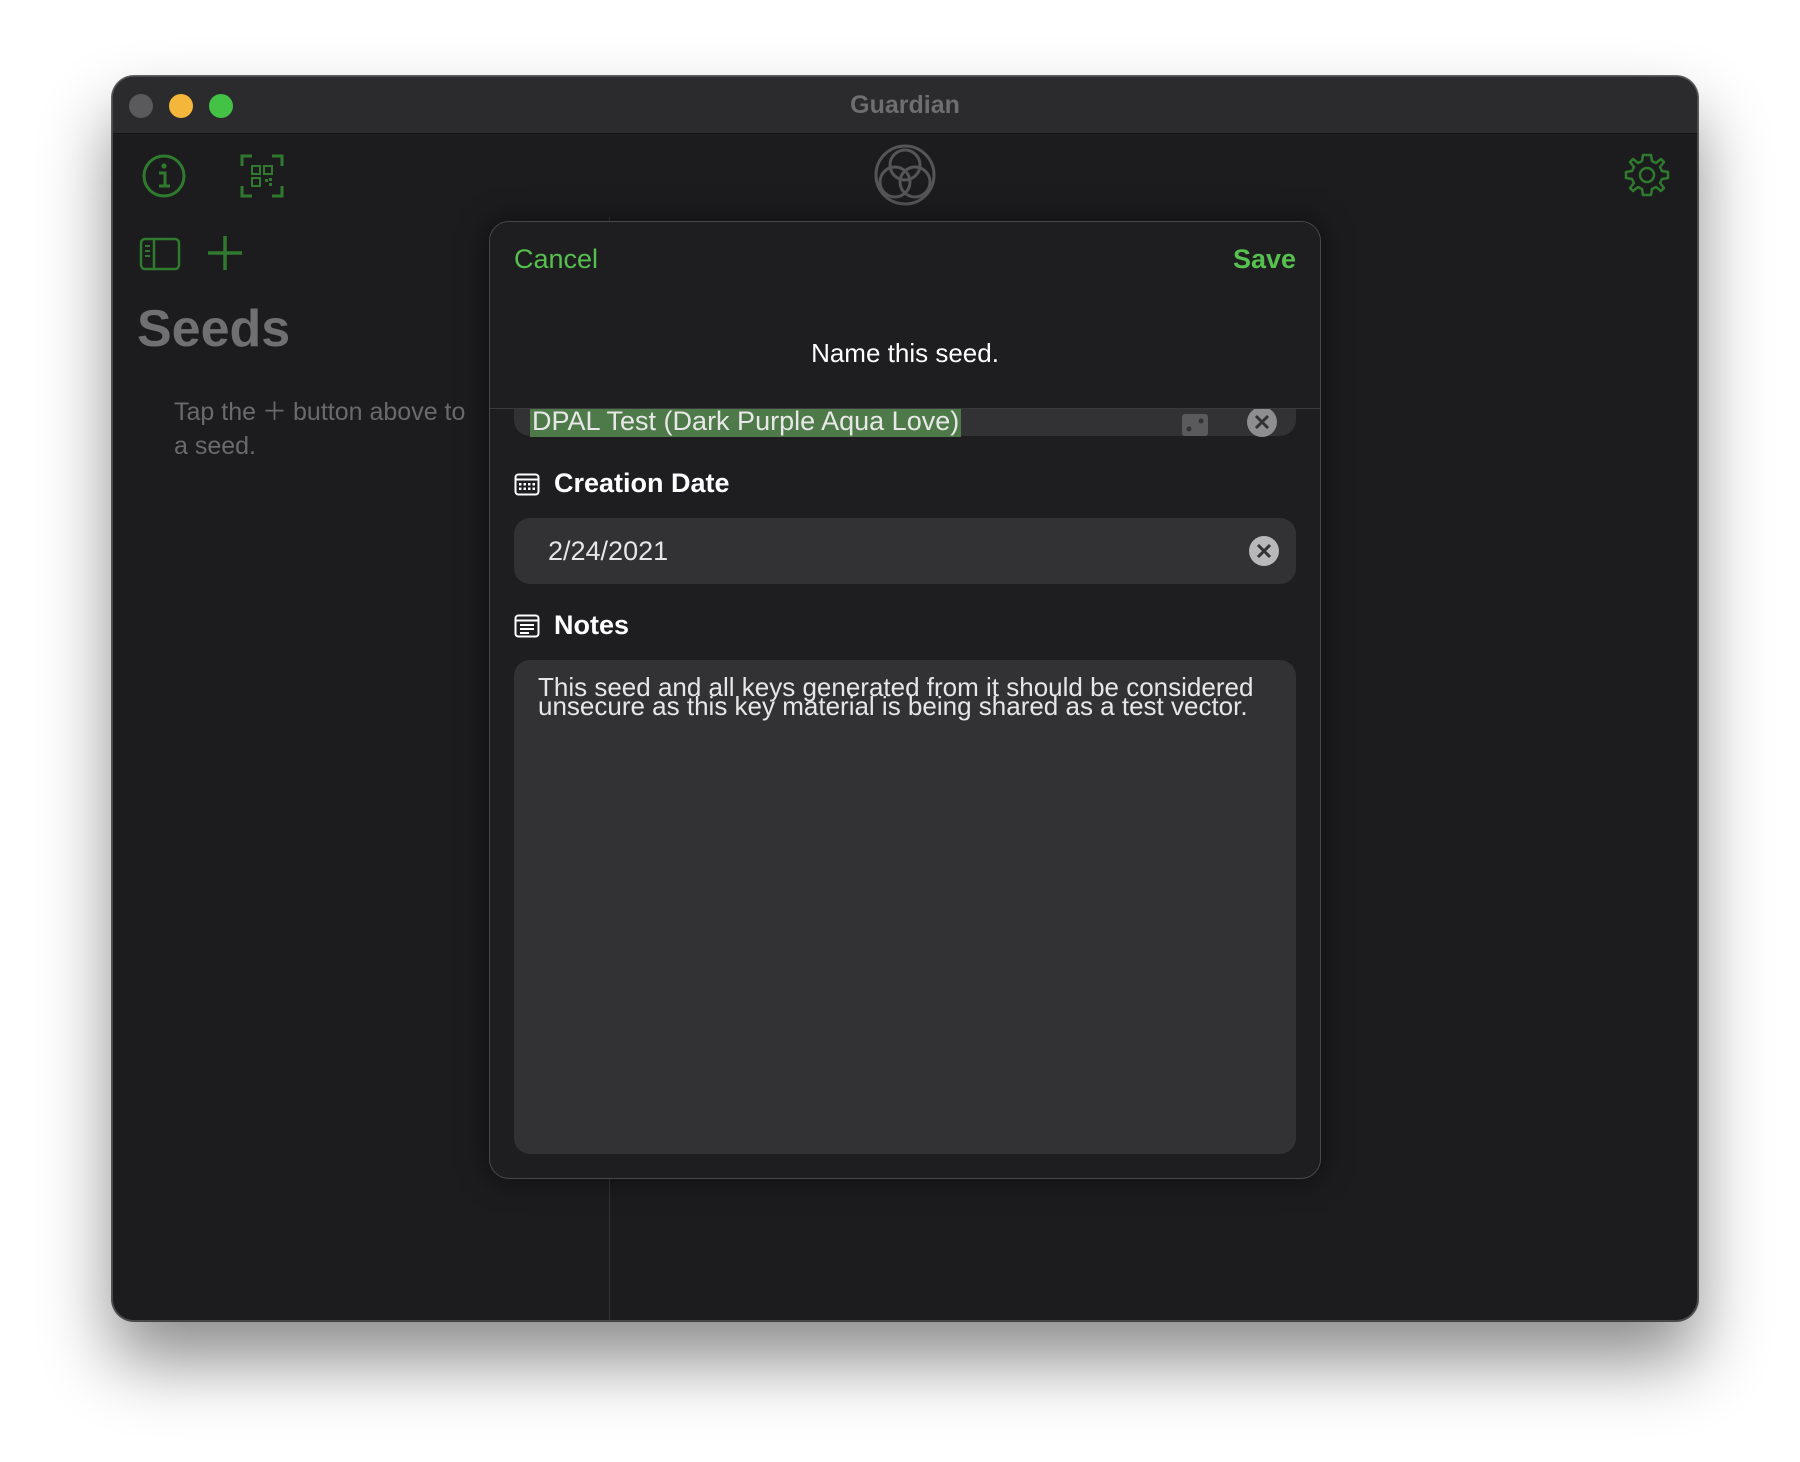 The image size is (1800, 1462). I want to click on notes-label-text: Notes, so click(592, 625).